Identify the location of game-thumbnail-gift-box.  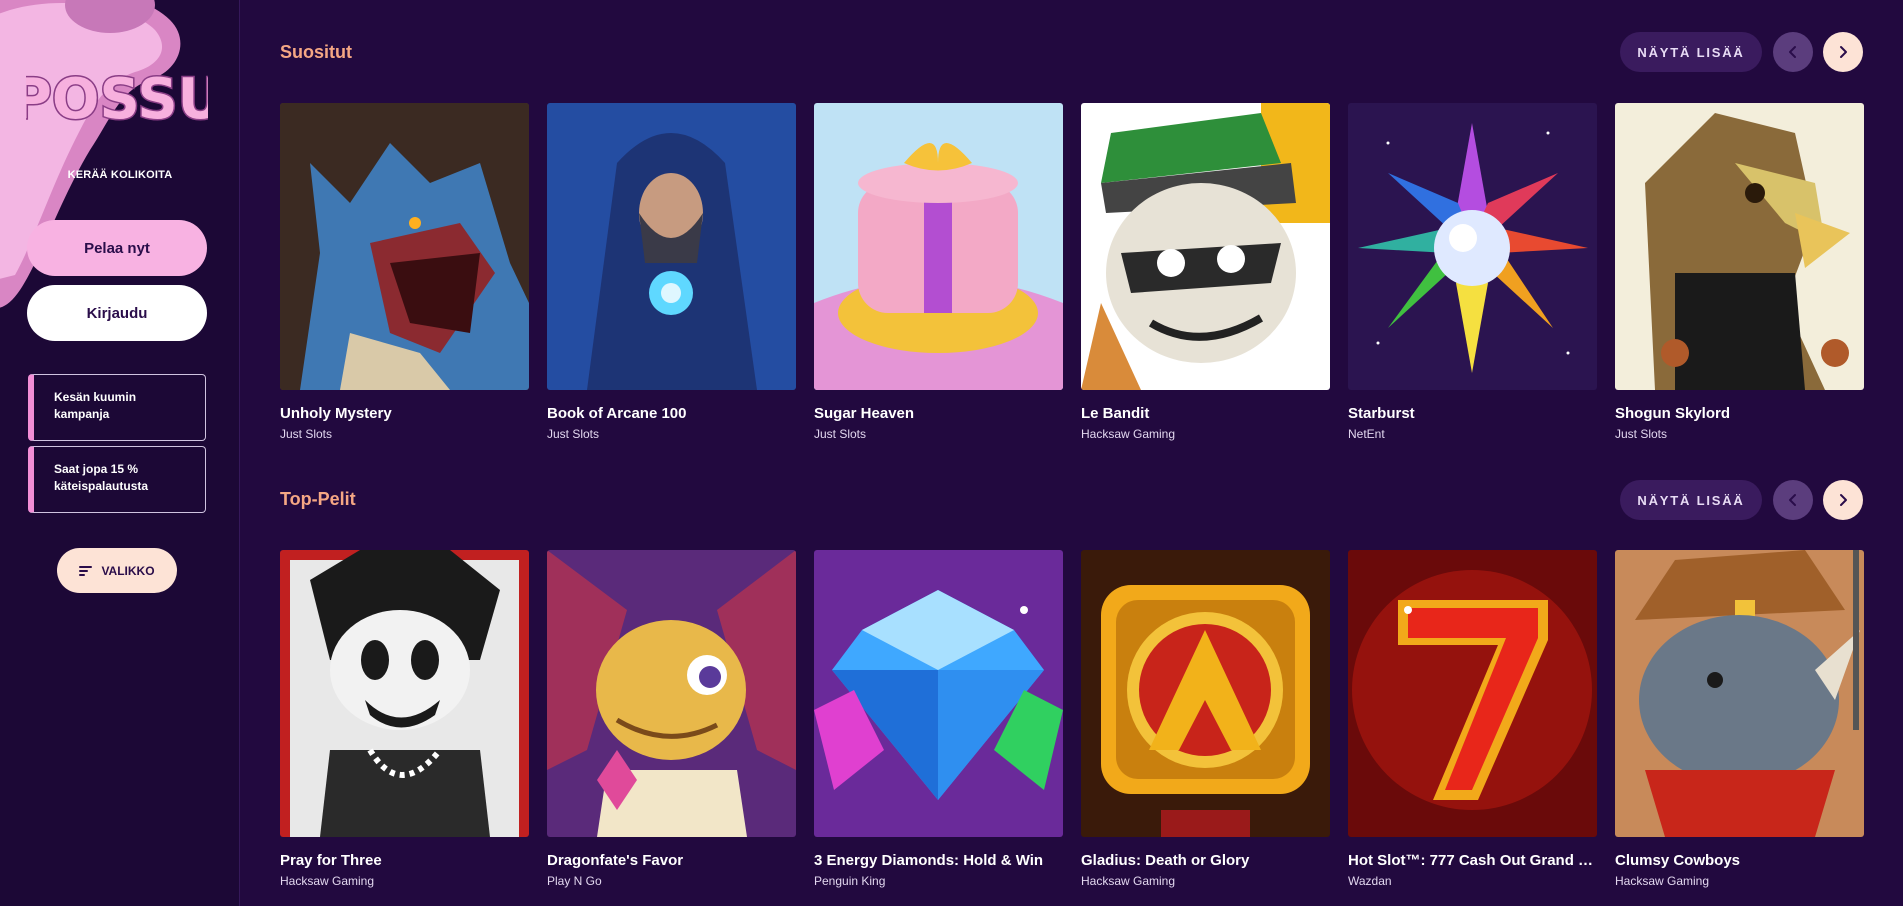
(938, 246).